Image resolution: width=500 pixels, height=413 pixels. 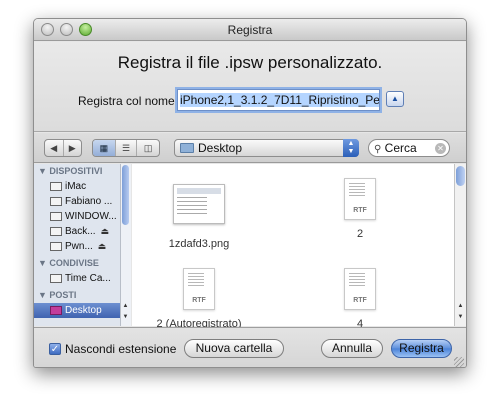 I want to click on location-label: Desktop, so click(x=220, y=148).